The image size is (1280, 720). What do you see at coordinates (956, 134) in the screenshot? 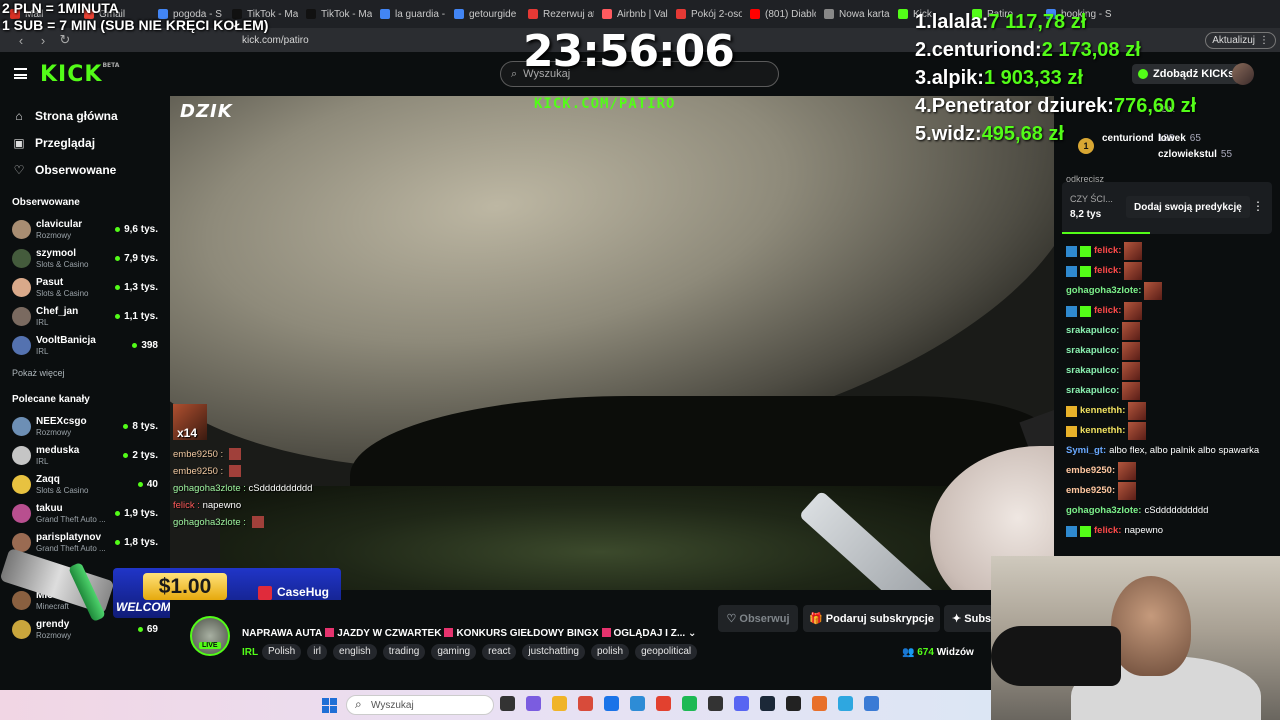
I see `ranking-name: widz:` at bounding box center [956, 134].